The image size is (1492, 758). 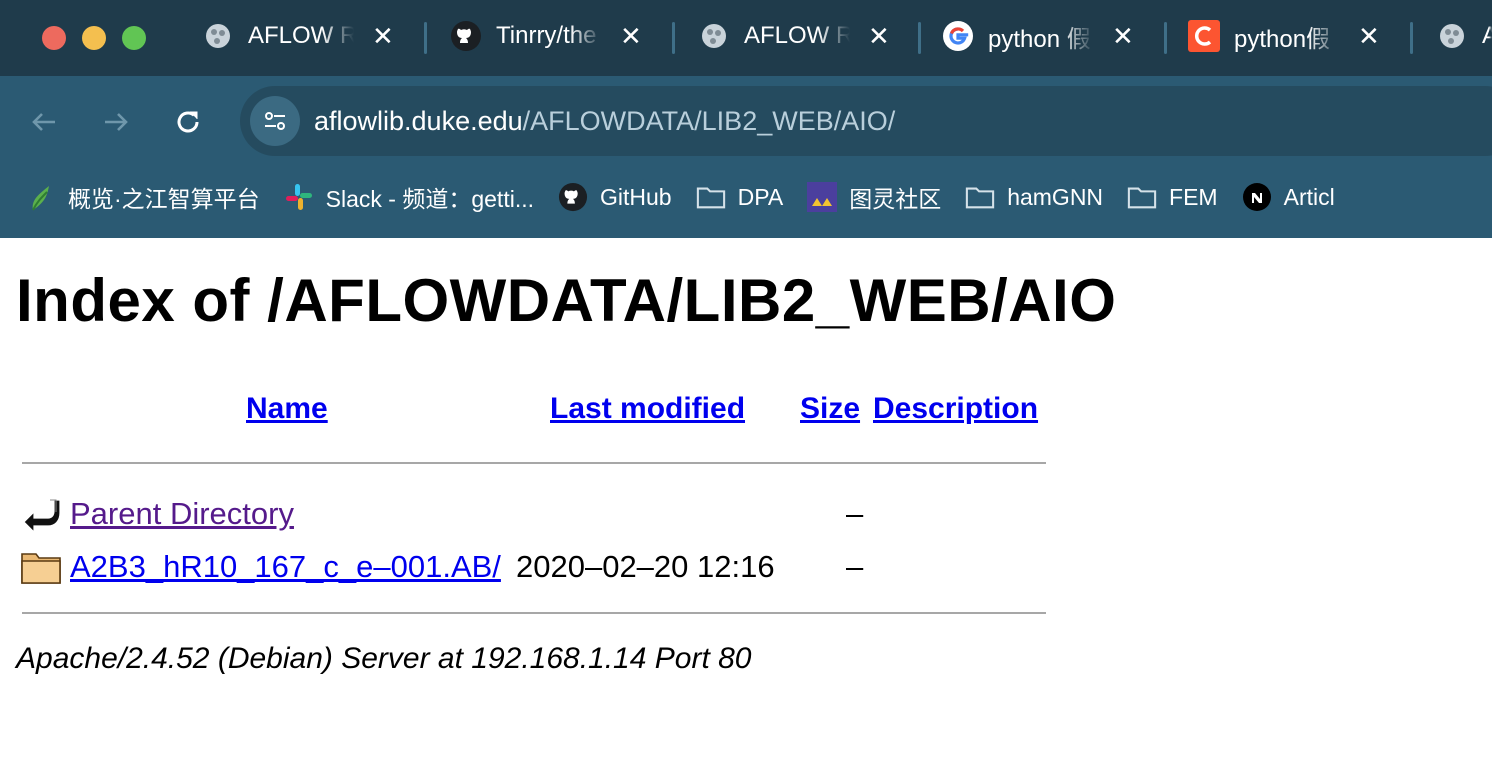 I want to click on bookmark-zhijiang: 概览·之江智算平台, so click(x=143, y=197).